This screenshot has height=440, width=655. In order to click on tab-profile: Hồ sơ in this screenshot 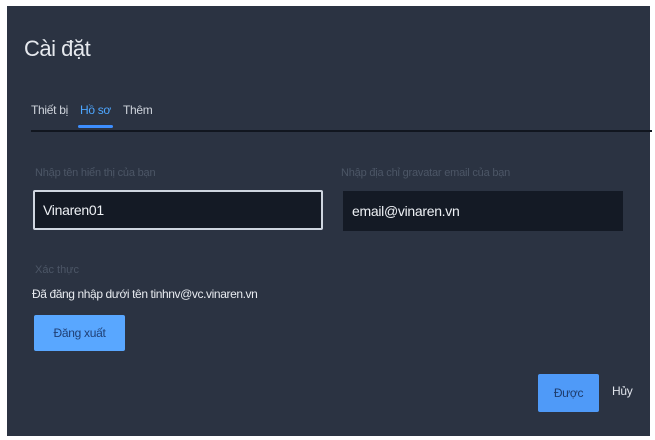, I will do `click(95, 115)`.